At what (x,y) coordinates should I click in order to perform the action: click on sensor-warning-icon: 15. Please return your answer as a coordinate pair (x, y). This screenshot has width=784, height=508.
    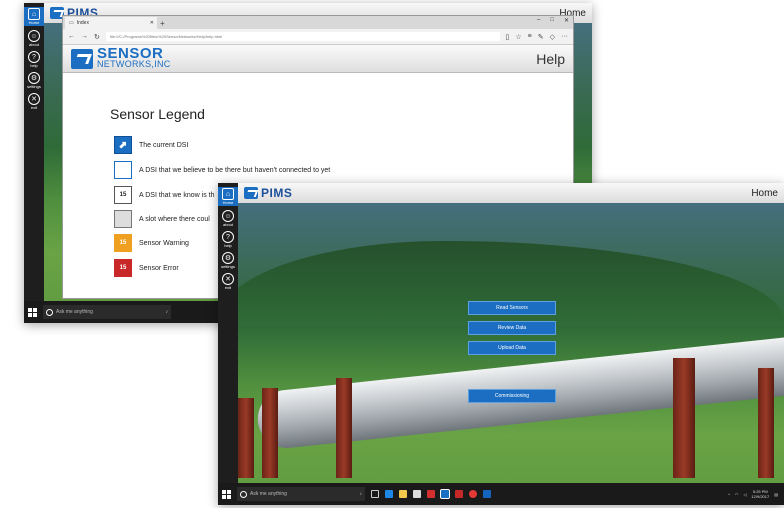
    Looking at the image, I should click on (123, 243).